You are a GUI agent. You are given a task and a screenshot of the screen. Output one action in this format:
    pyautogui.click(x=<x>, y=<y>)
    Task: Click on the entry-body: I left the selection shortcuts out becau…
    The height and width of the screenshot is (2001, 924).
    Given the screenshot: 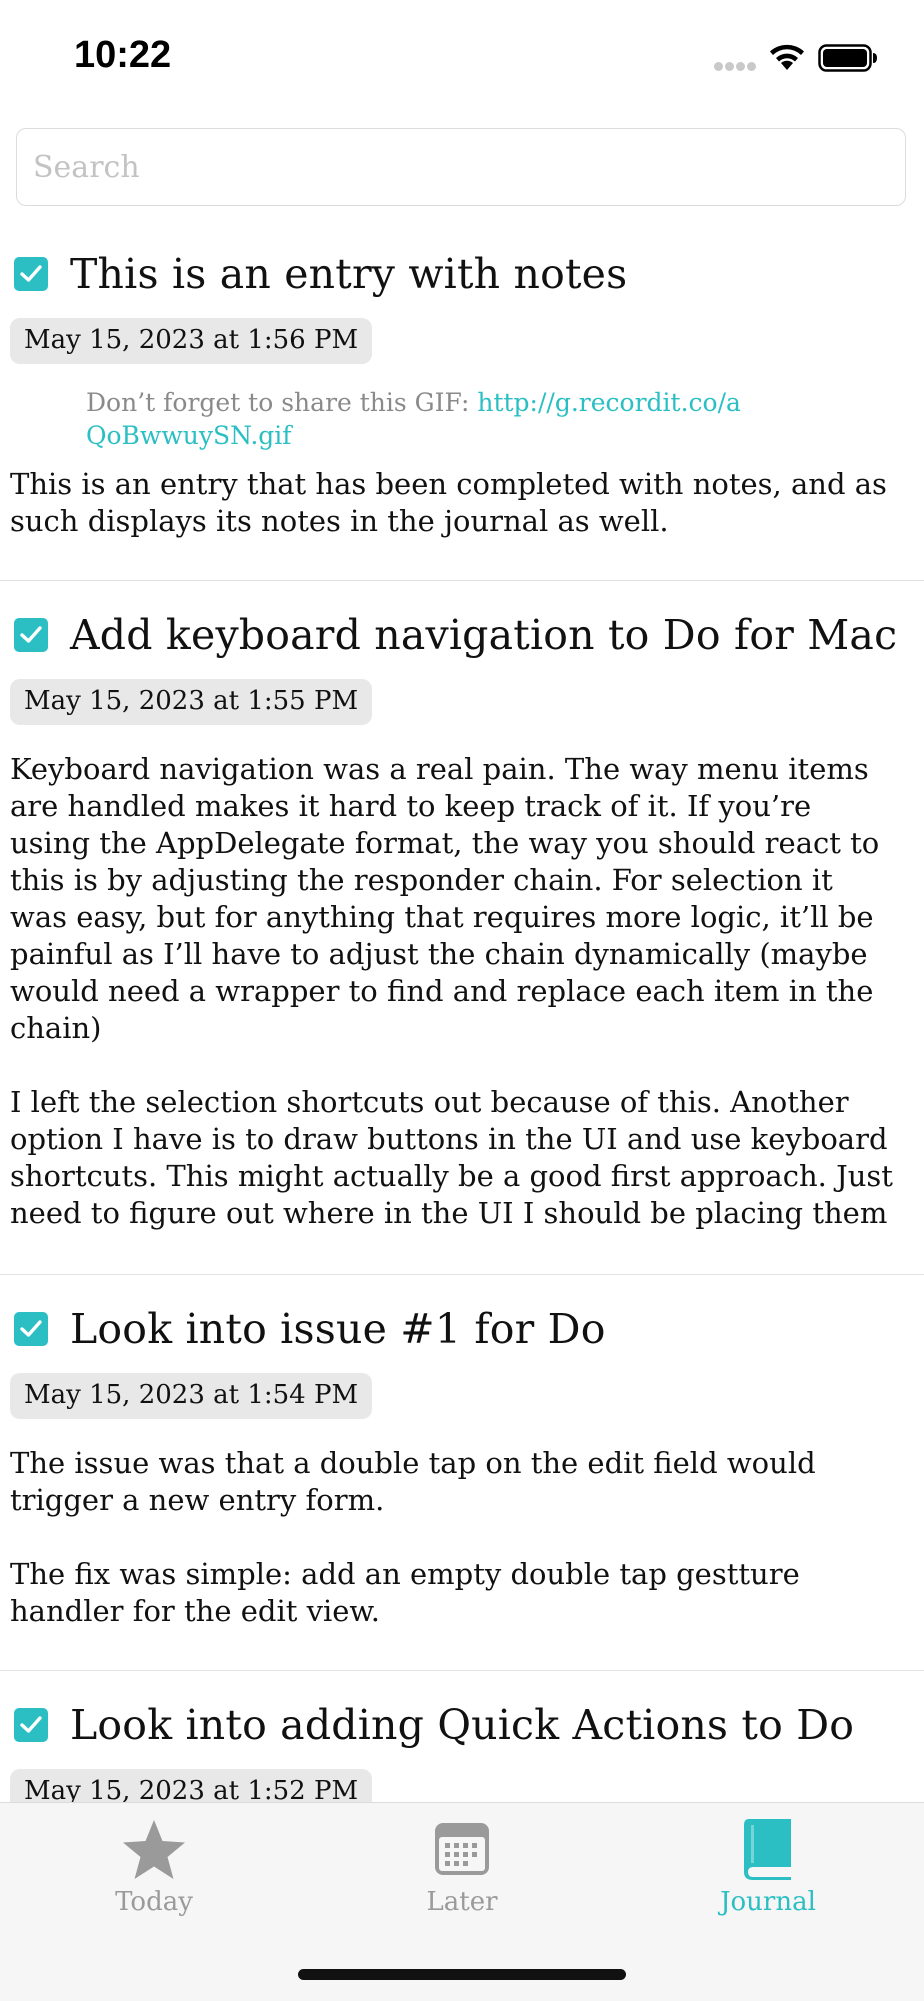 What is the action you would take?
    pyautogui.click(x=451, y=1157)
    